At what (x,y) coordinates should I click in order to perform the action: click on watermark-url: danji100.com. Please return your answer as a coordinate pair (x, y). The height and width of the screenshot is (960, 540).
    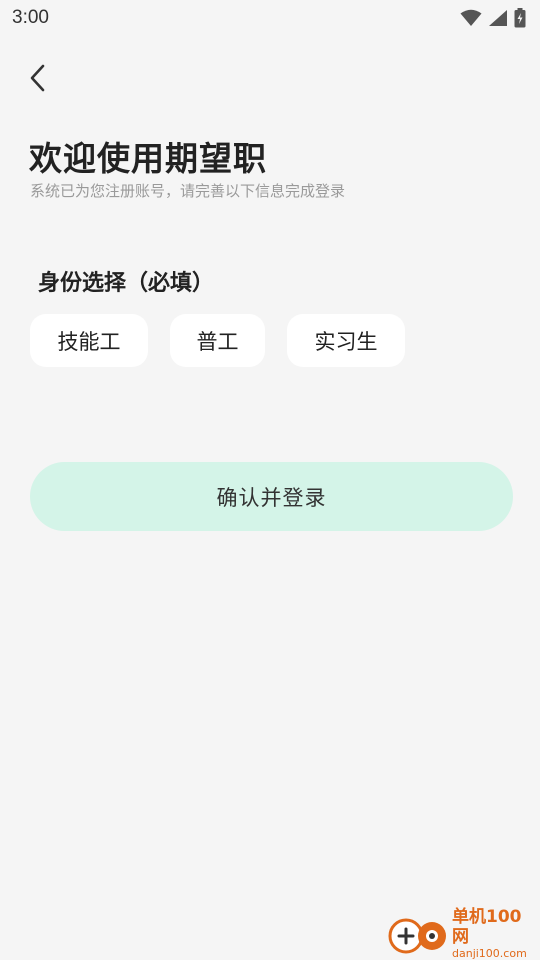
    Looking at the image, I should click on (489, 953).